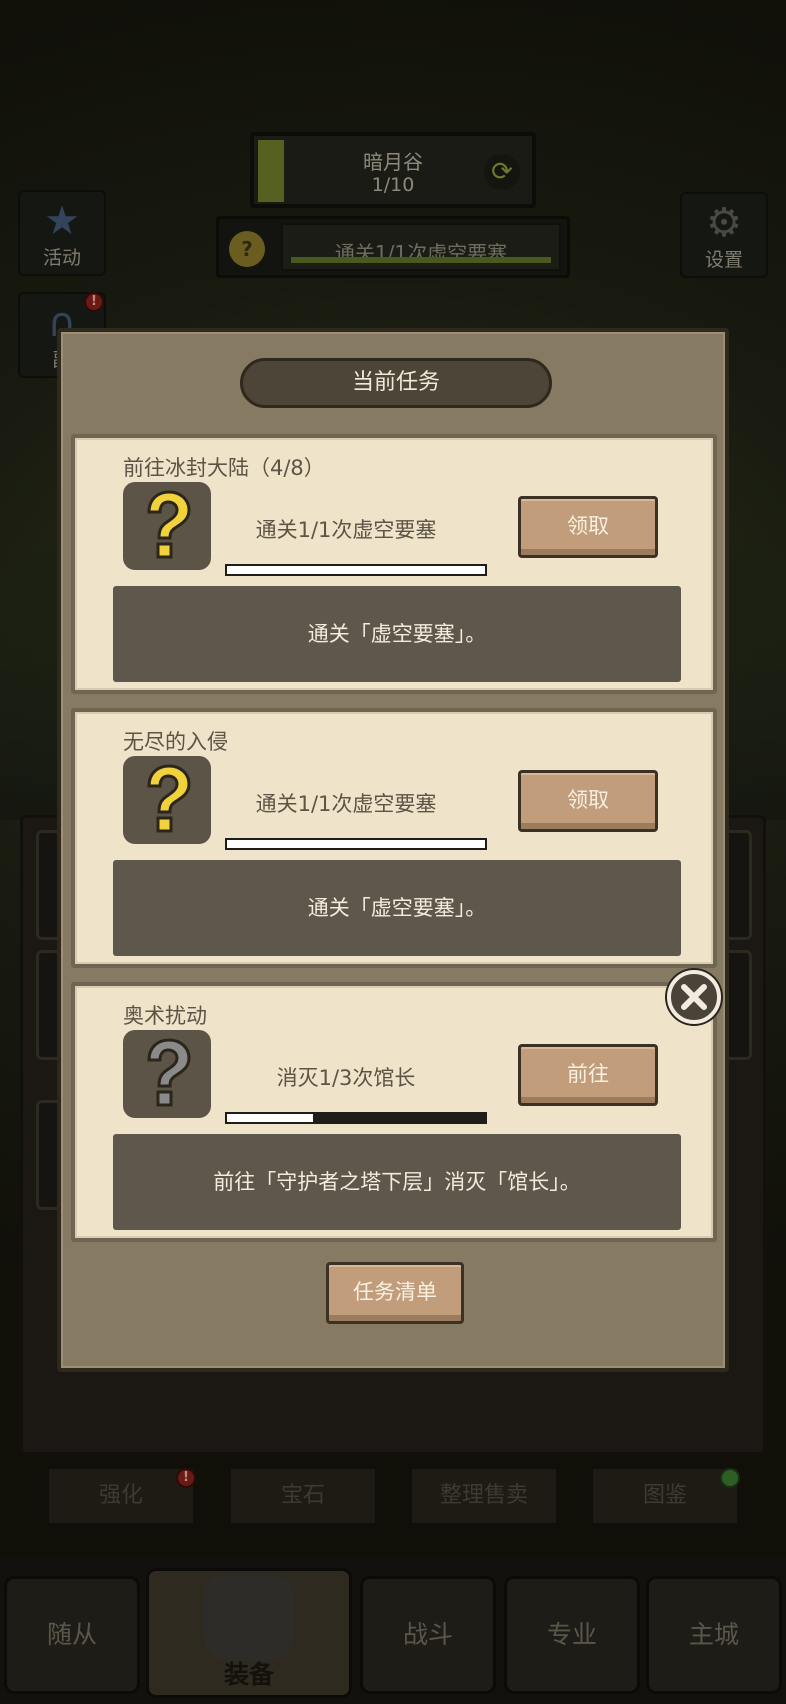 This screenshot has height=1704, width=786. I want to click on task-goal-text: 消灭1/3次馆长, so click(346, 1078).